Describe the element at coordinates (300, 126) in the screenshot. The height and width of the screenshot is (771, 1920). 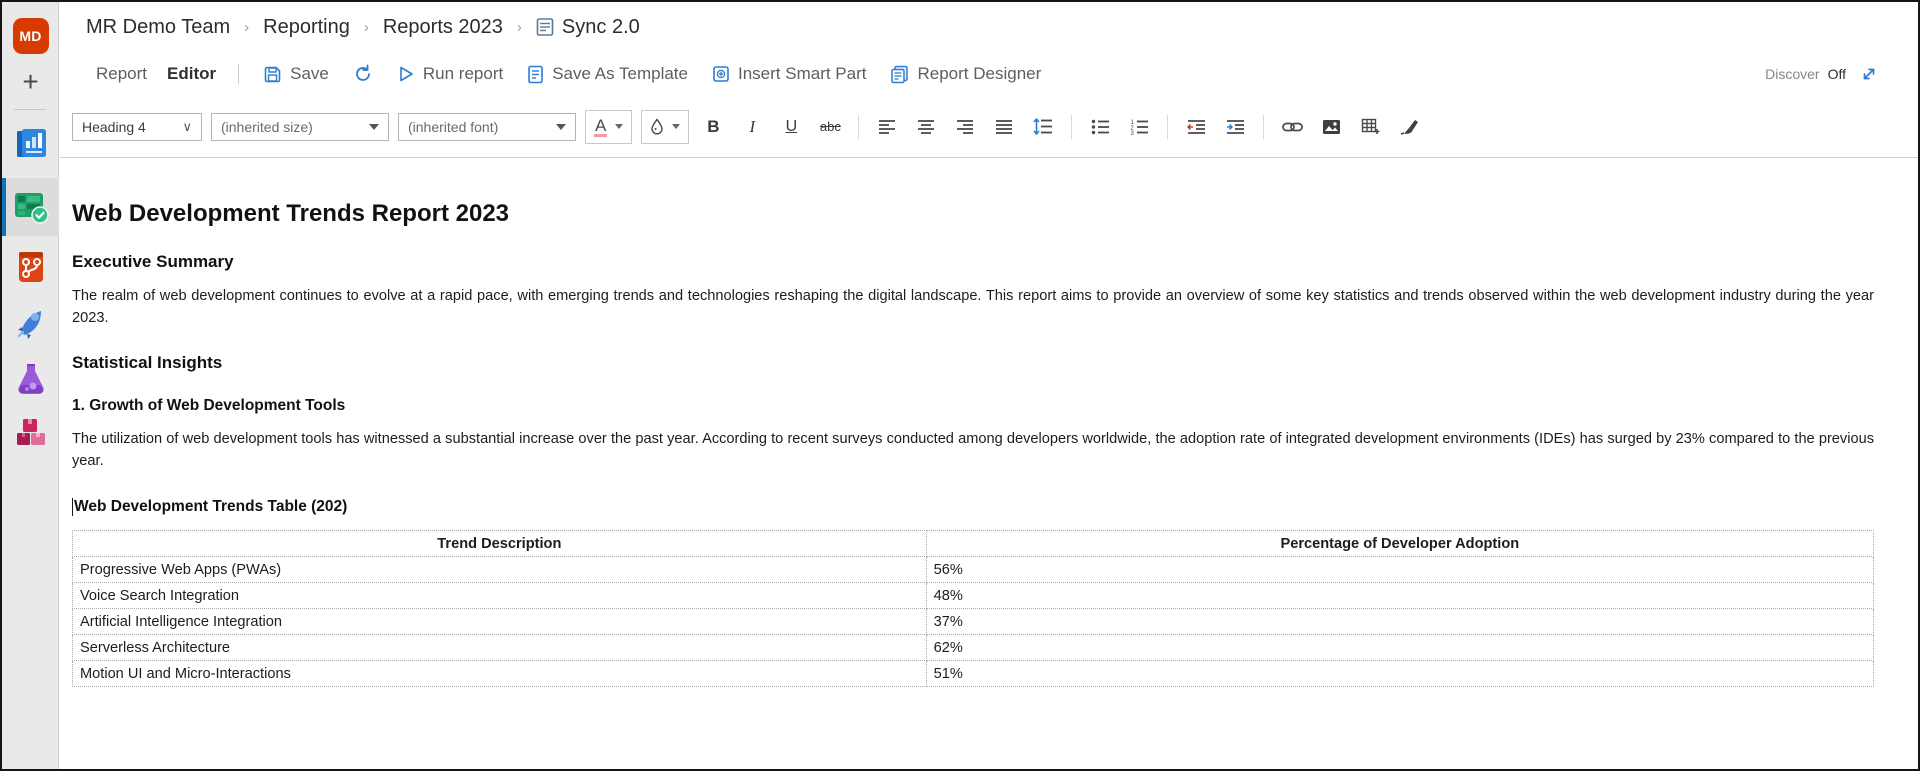
I see `font-size-select: (inherited size)` at that location.